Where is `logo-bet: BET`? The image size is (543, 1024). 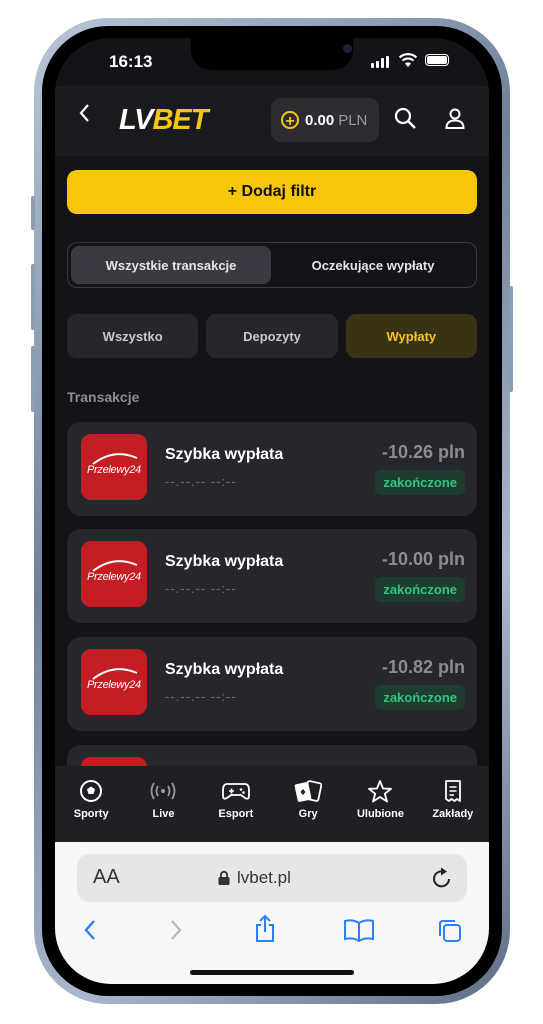 logo-bet: BET is located at coordinates (180, 120).